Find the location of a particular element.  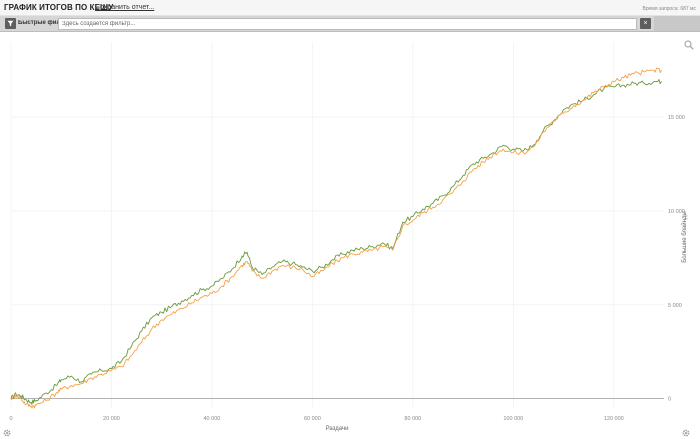

filter-clear-button: × is located at coordinates (645, 23).